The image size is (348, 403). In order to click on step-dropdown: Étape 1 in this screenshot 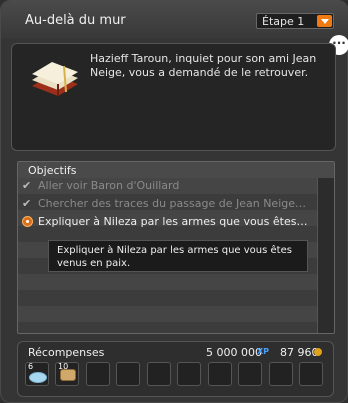, I will do `click(295, 21)`.